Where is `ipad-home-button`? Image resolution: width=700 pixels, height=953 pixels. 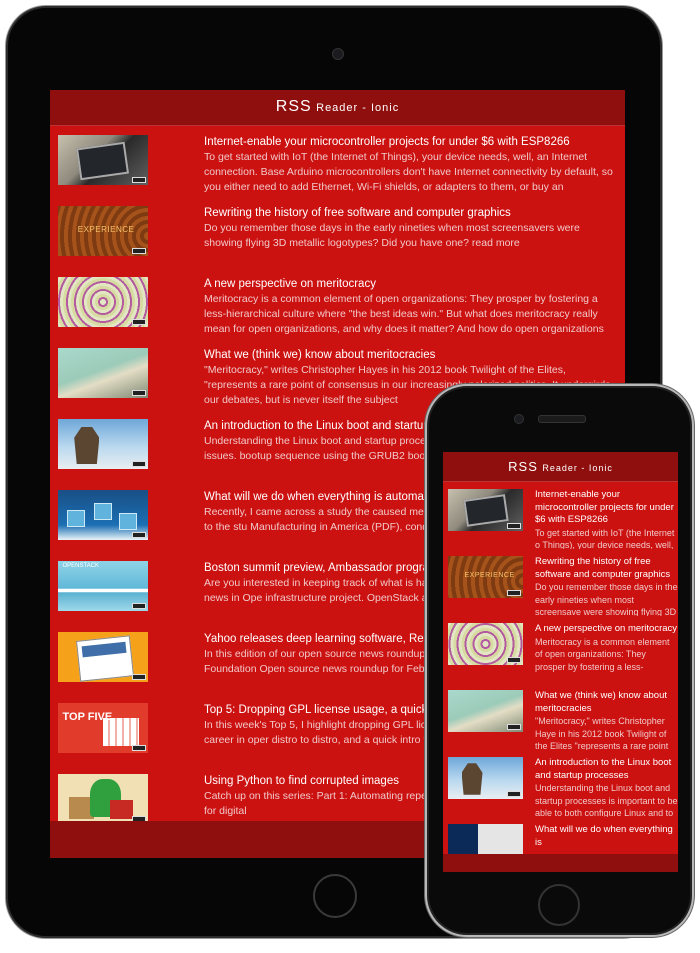 ipad-home-button is located at coordinates (335, 896).